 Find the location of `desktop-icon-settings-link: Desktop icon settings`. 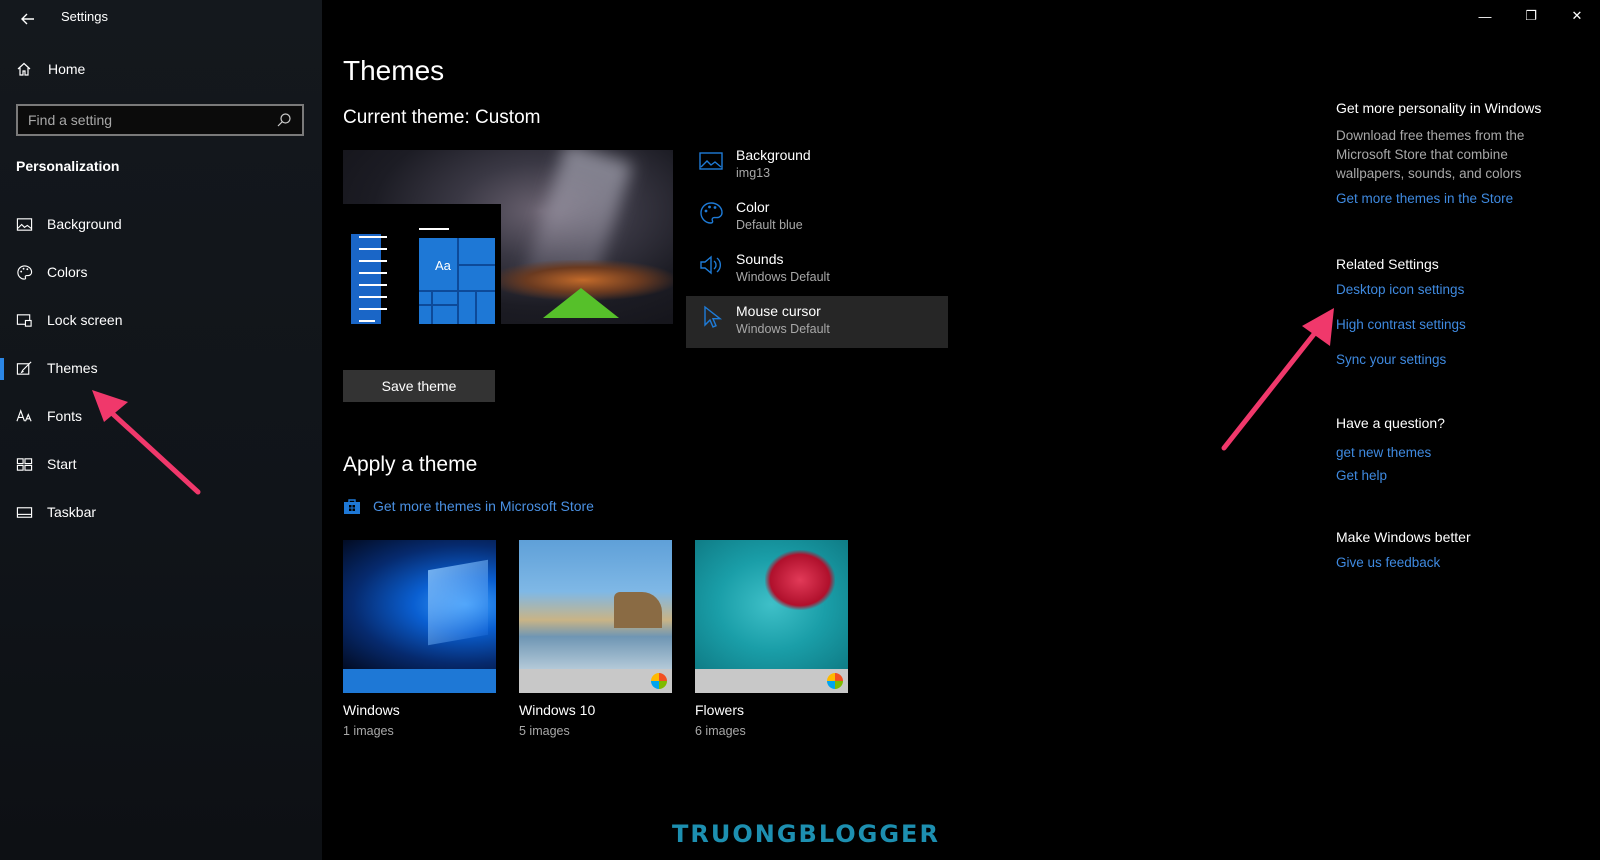

desktop-icon-settings-link: Desktop icon settings is located at coordinates (1456, 289).